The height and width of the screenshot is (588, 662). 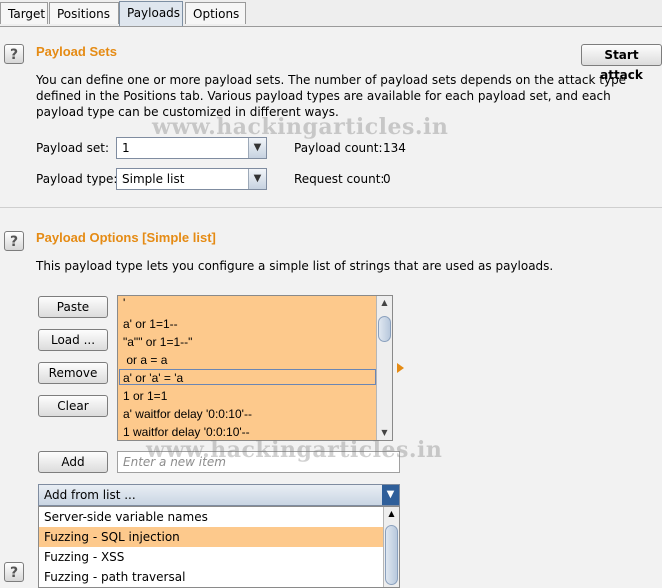 I want to click on payload-type-label: Payload type:, so click(x=77, y=179).